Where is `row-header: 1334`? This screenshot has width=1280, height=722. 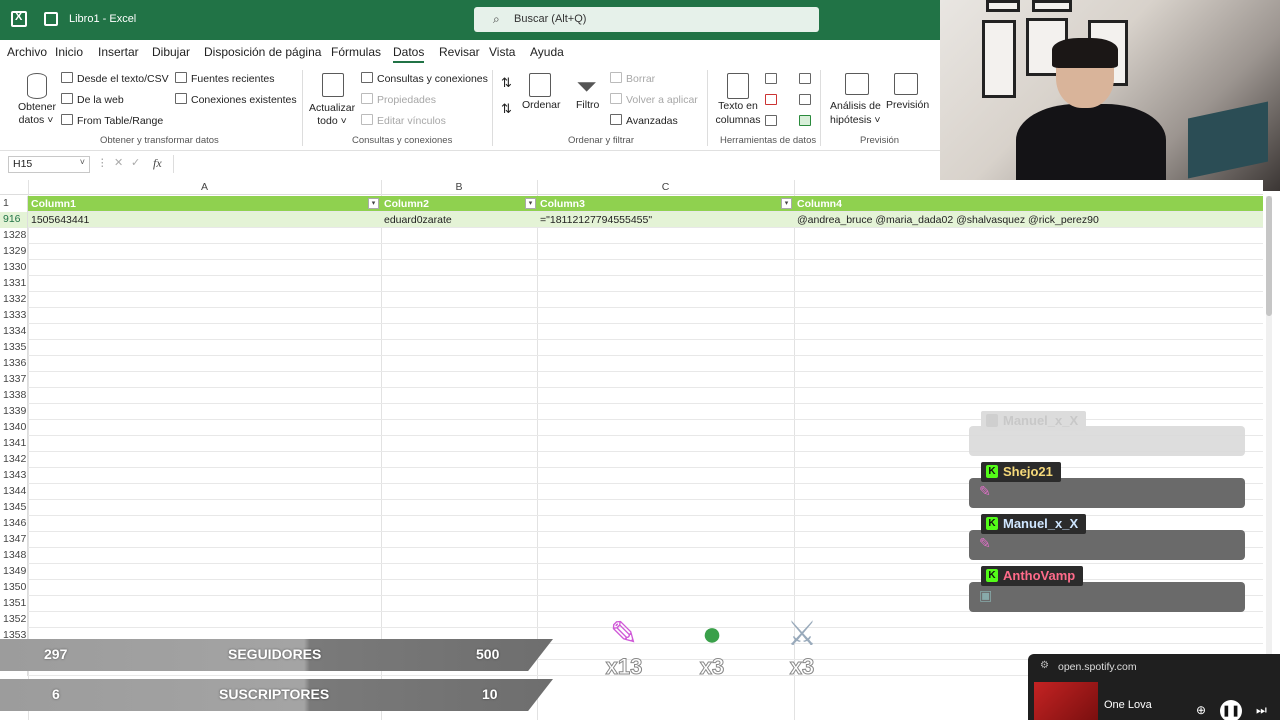
row-header: 1334 is located at coordinates (14, 332).